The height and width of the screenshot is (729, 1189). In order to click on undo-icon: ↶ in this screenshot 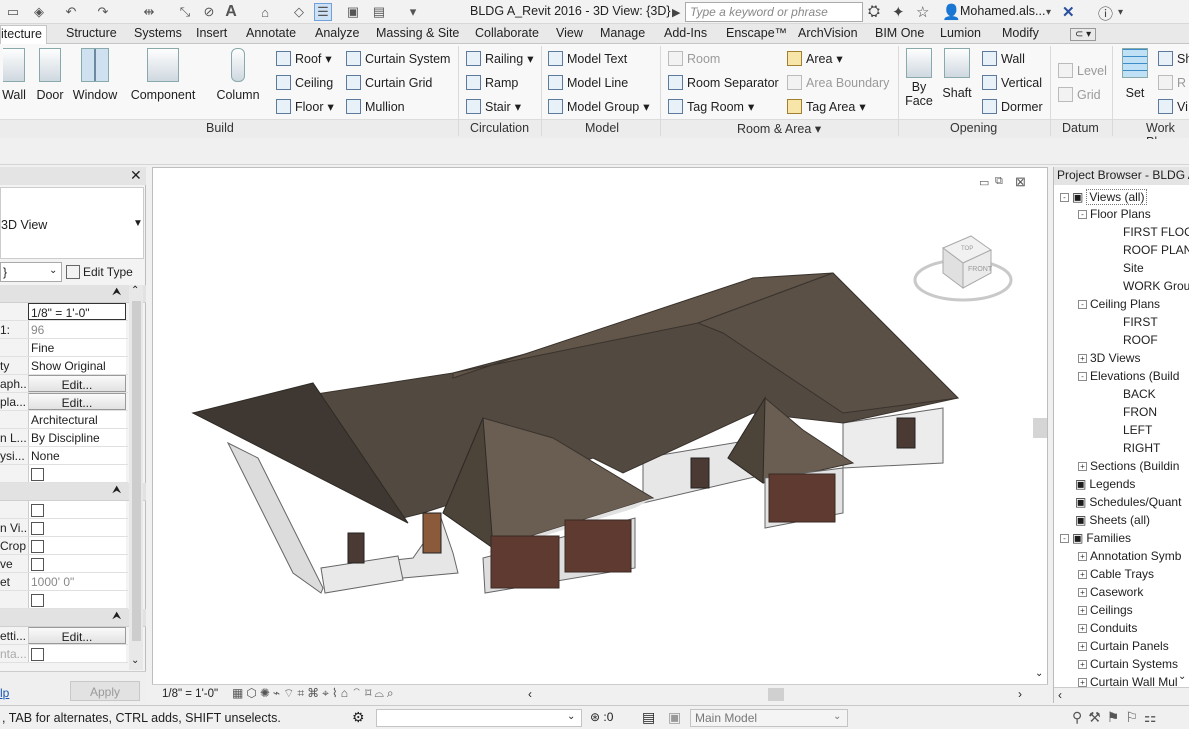, I will do `click(71, 12)`.